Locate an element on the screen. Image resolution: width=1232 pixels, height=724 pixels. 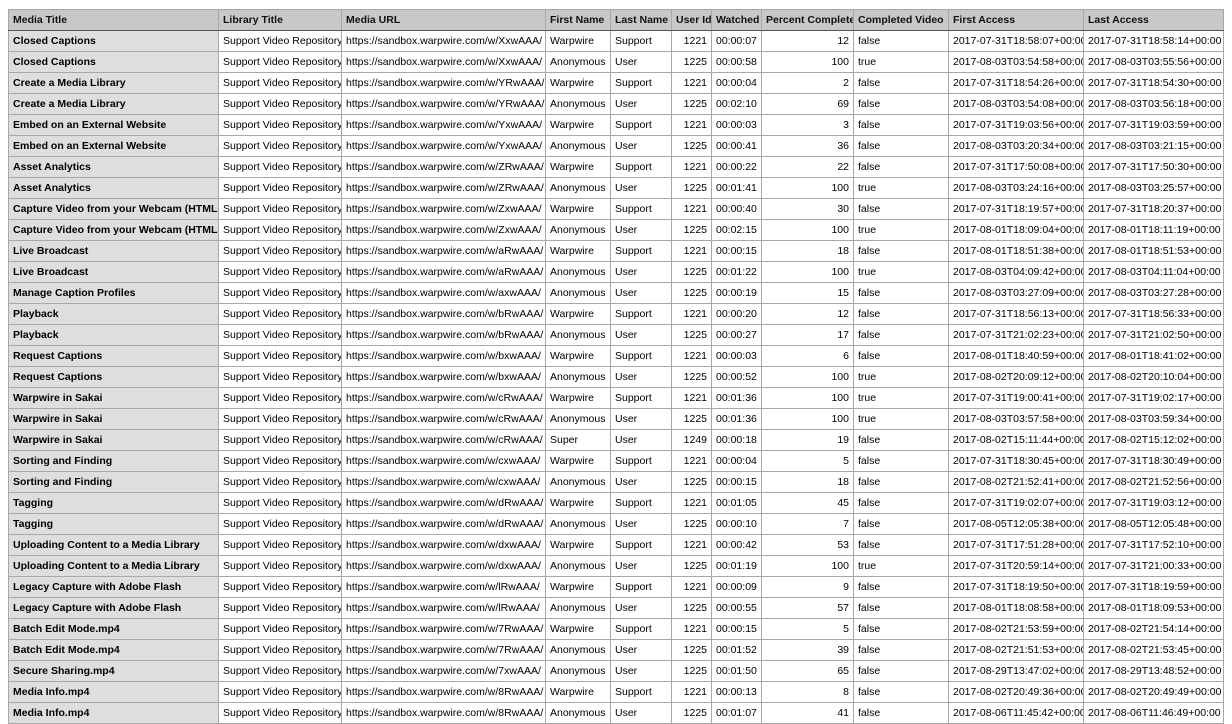
cell-user-id: 1221 is located at coordinates (691, 314).